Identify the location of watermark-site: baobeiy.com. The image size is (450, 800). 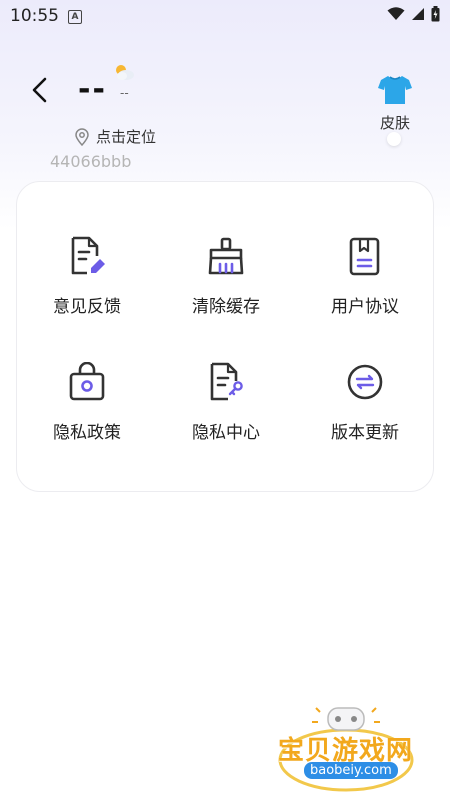
(351, 770).